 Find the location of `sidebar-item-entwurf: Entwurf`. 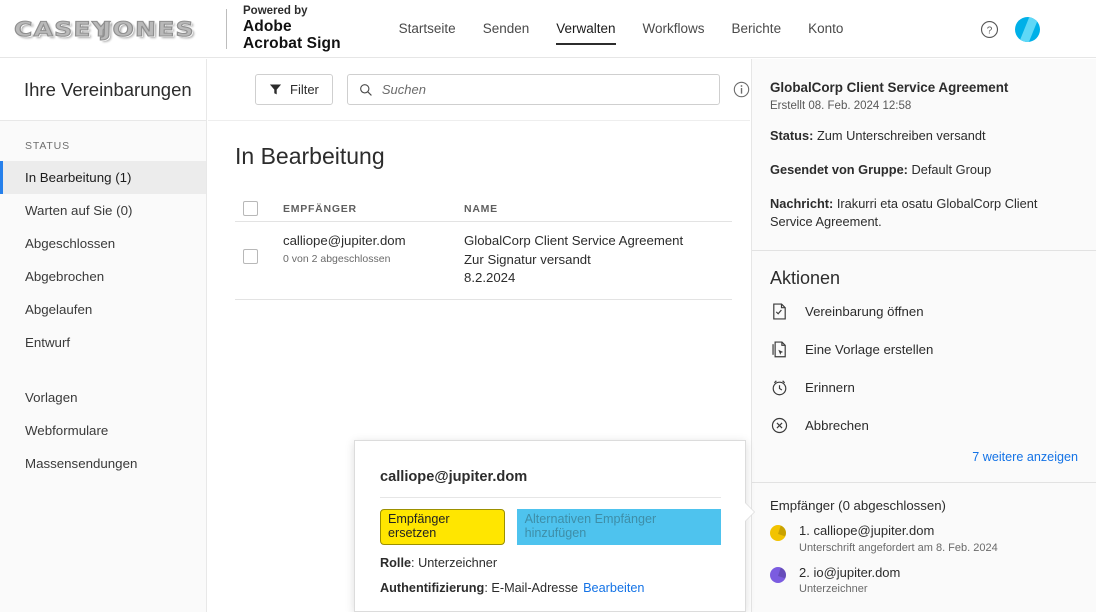

sidebar-item-entwurf: Entwurf is located at coordinates (103, 342).